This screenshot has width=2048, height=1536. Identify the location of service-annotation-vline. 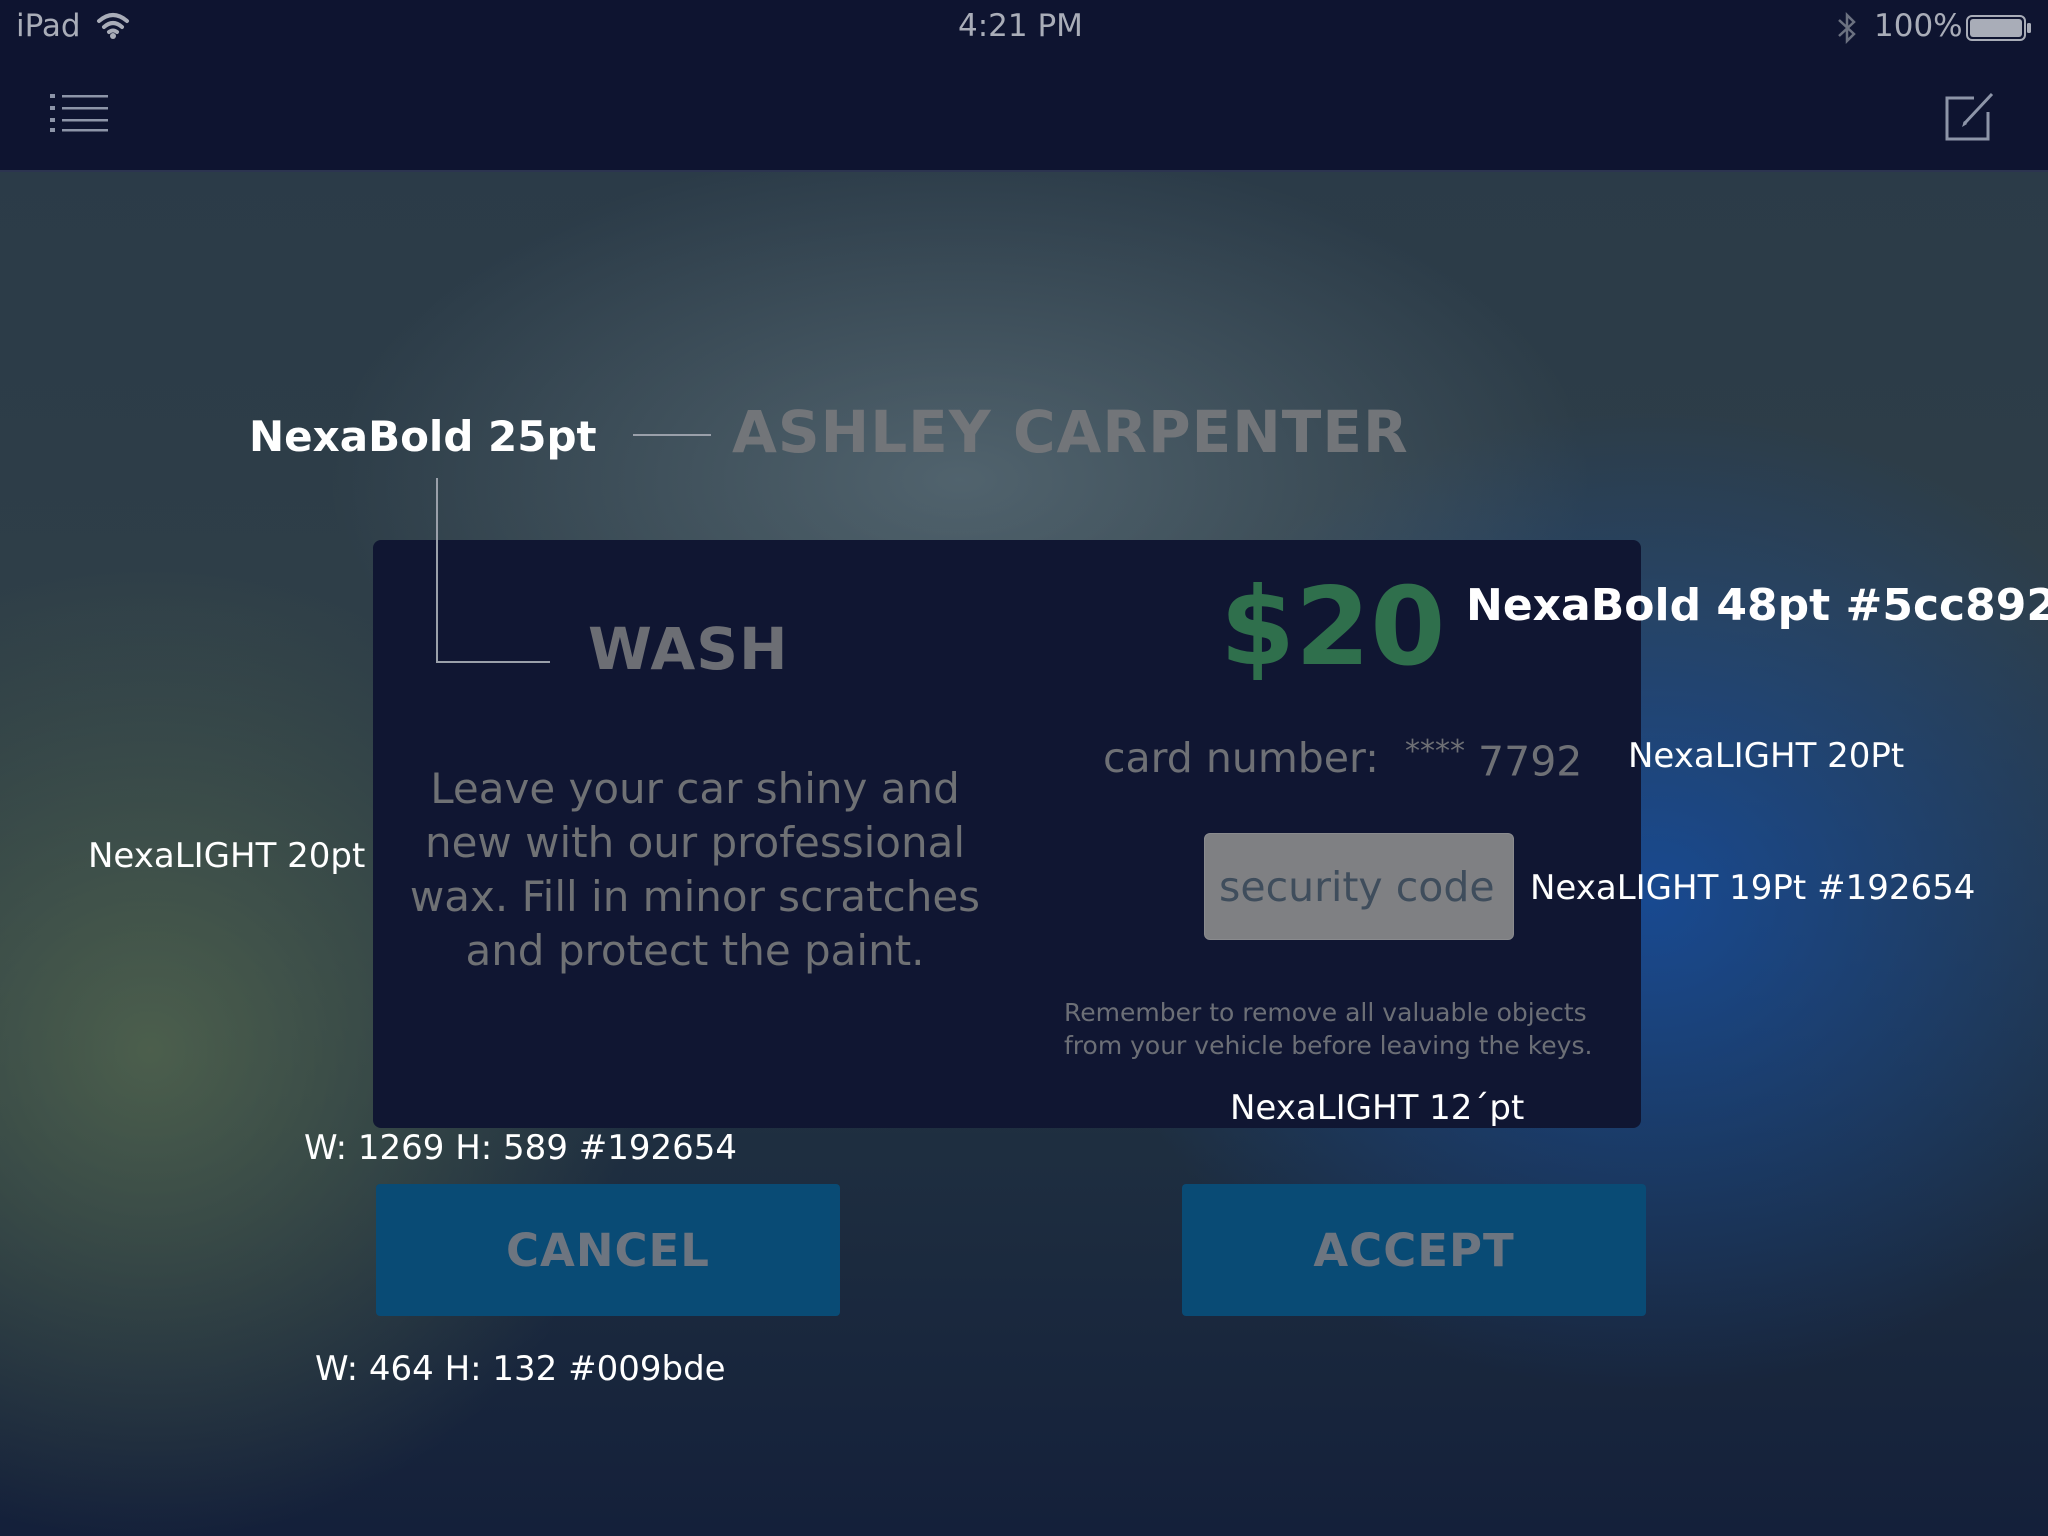
(437, 570).